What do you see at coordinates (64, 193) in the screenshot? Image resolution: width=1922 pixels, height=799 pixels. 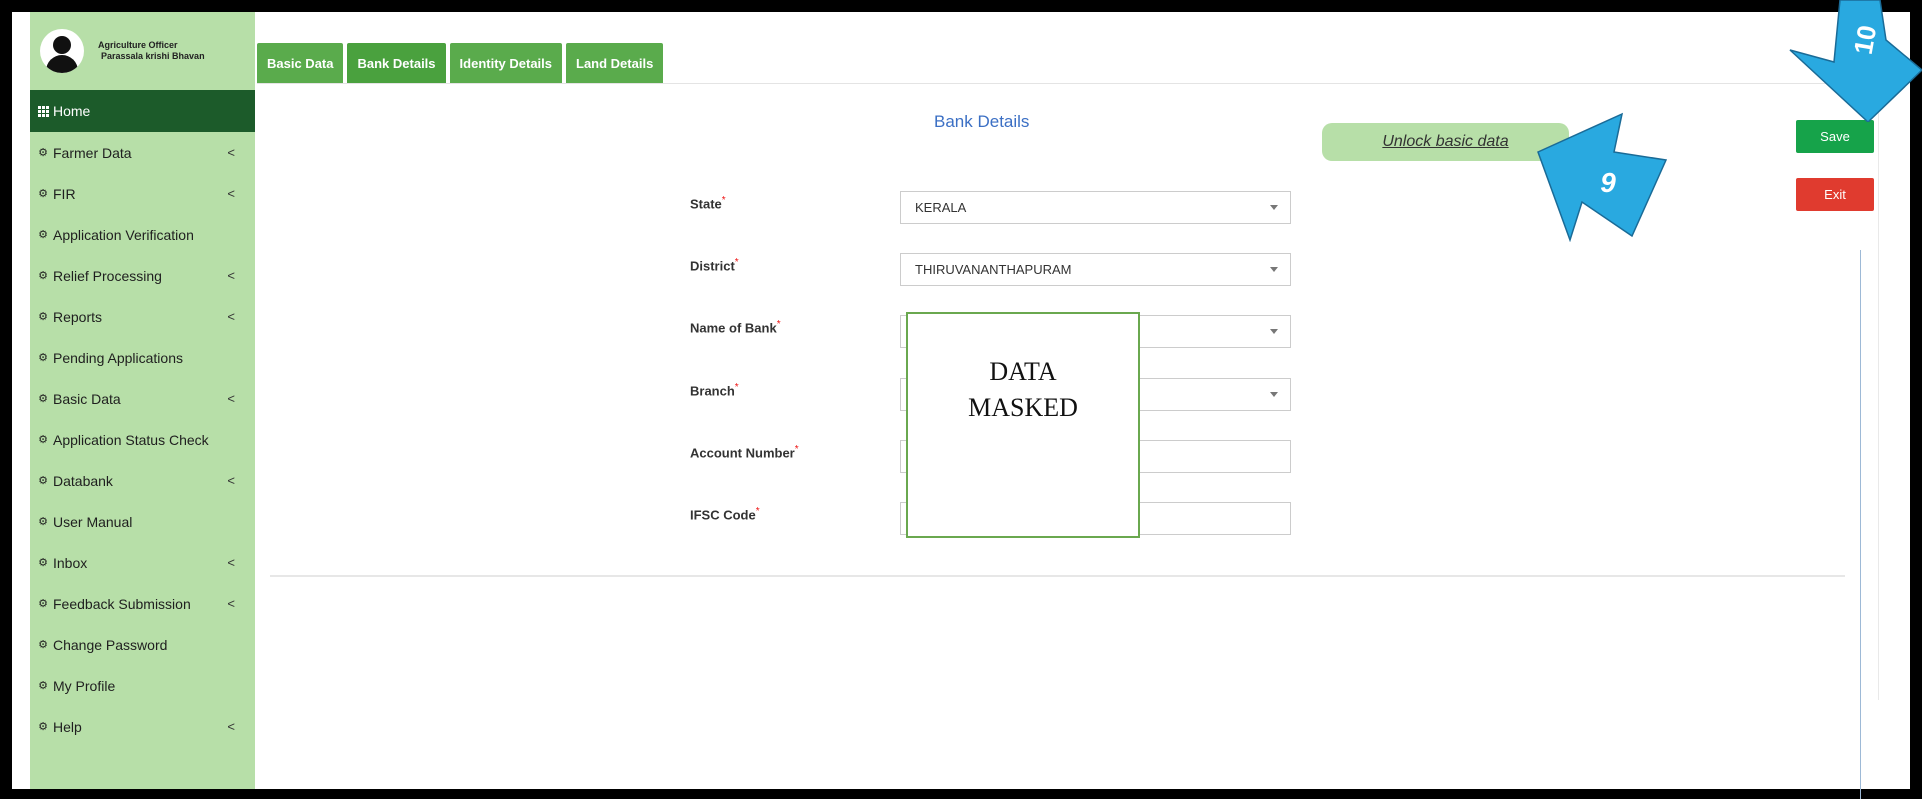 I see `sidebar-item-label: FIR` at bounding box center [64, 193].